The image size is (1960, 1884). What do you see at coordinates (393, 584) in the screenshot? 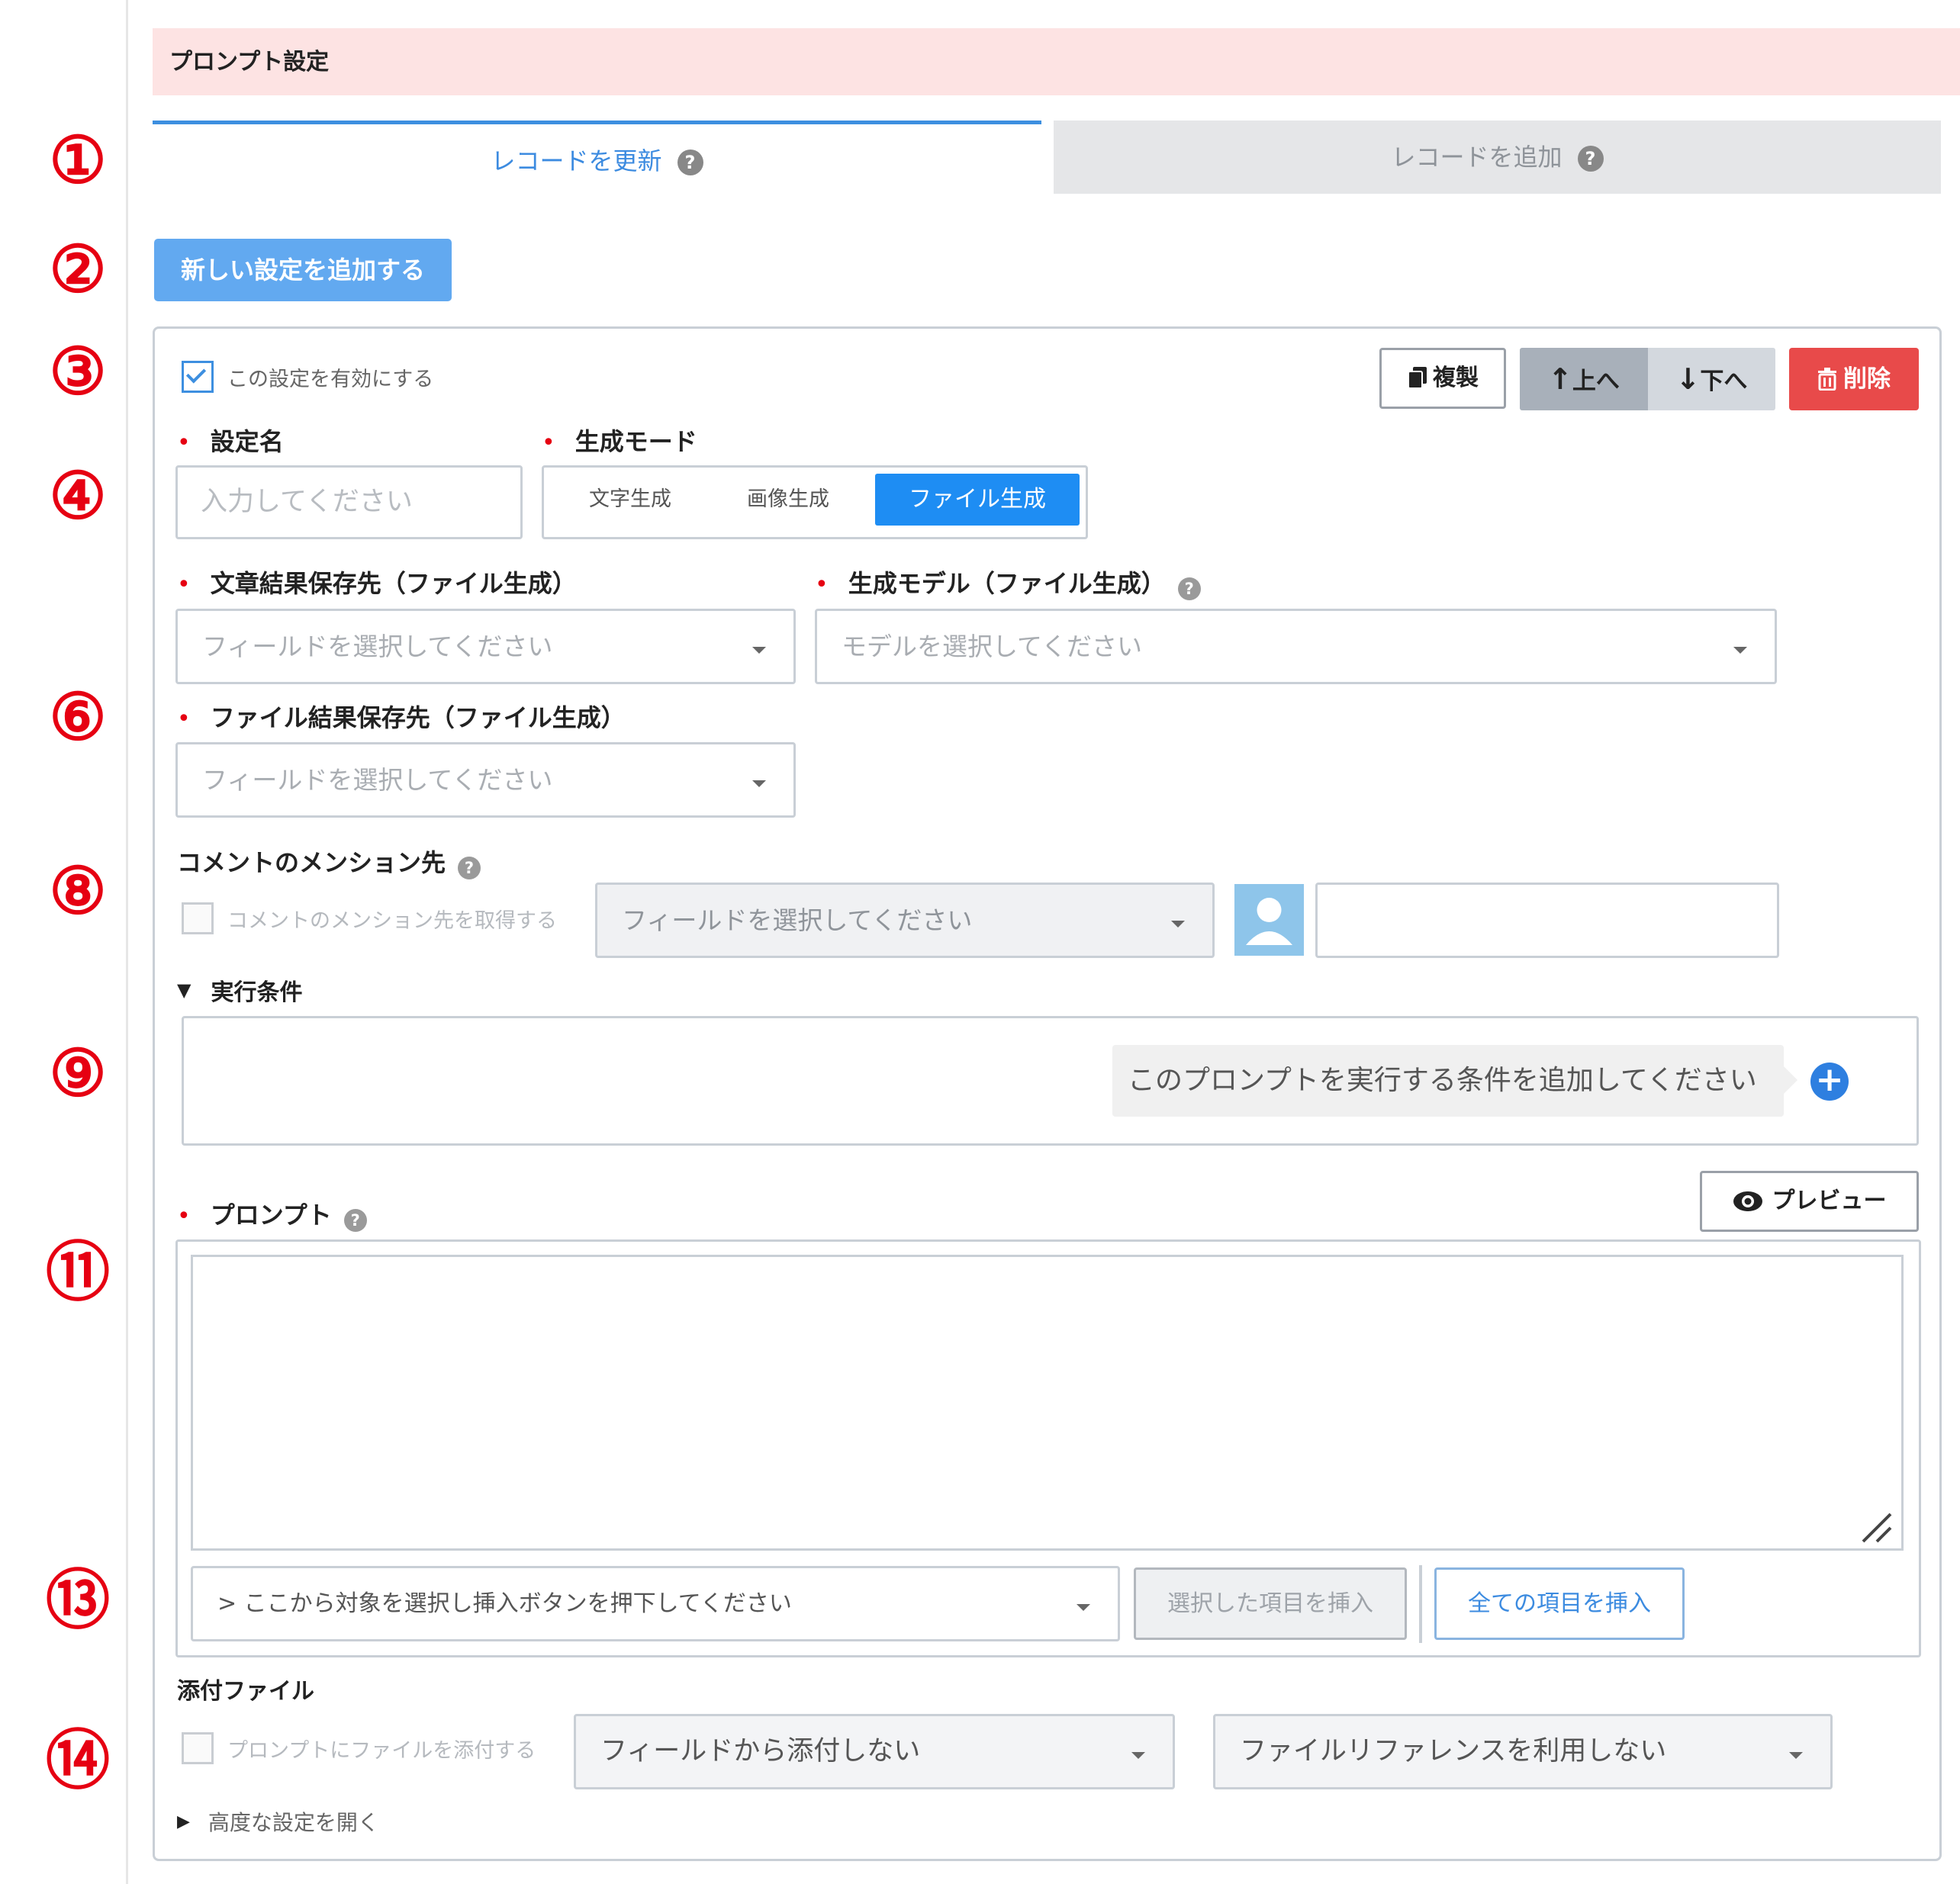
I see `text-result-label: 文章結果保存先（ファイル生成）` at bounding box center [393, 584].